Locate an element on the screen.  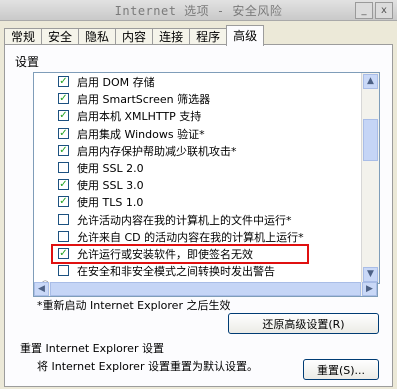
minimize-button: _ is located at coordinates (364, 10).